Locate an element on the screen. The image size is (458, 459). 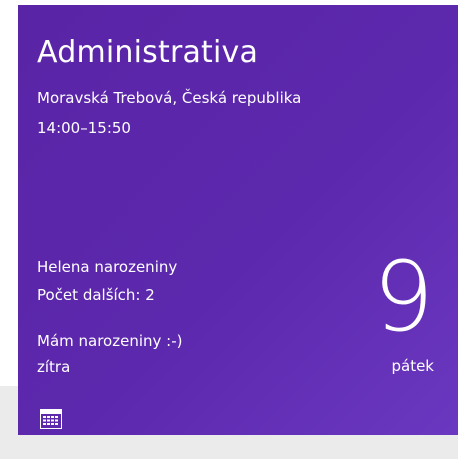
birthday-name: Helena narozeniny is located at coordinates (107, 267).